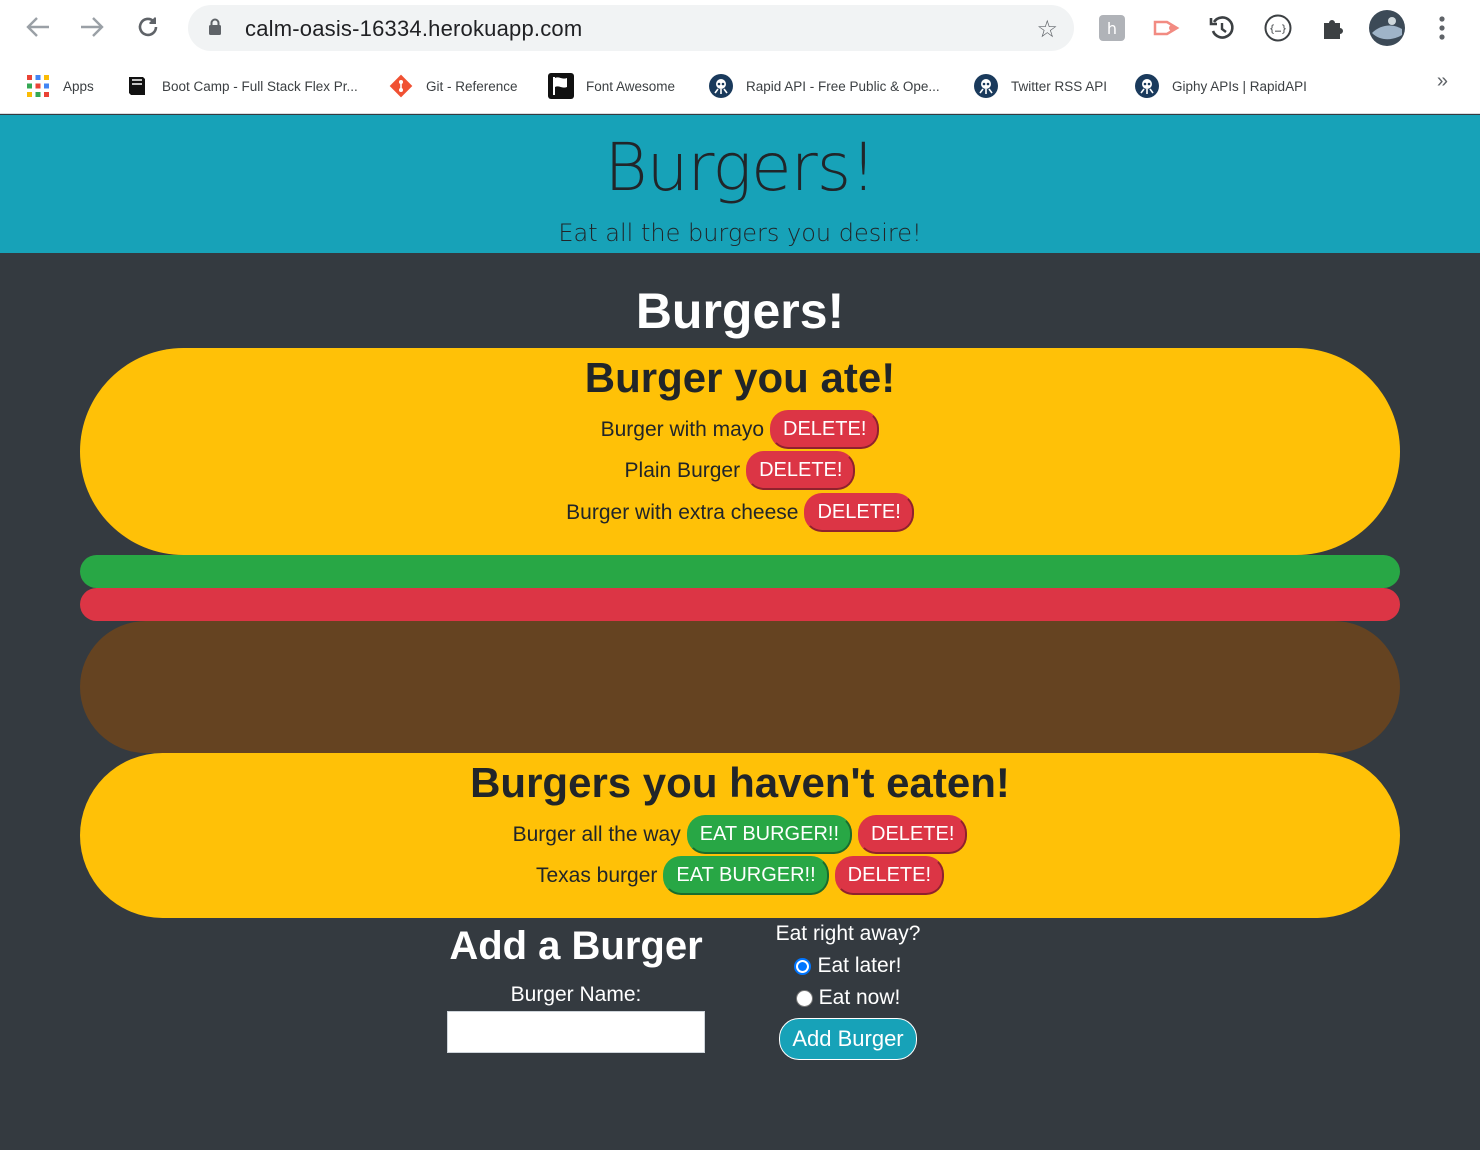 The image size is (1480, 1150). What do you see at coordinates (1387, 28) in the screenshot?
I see `profile-avatar-icon` at bounding box center [1387, 28].